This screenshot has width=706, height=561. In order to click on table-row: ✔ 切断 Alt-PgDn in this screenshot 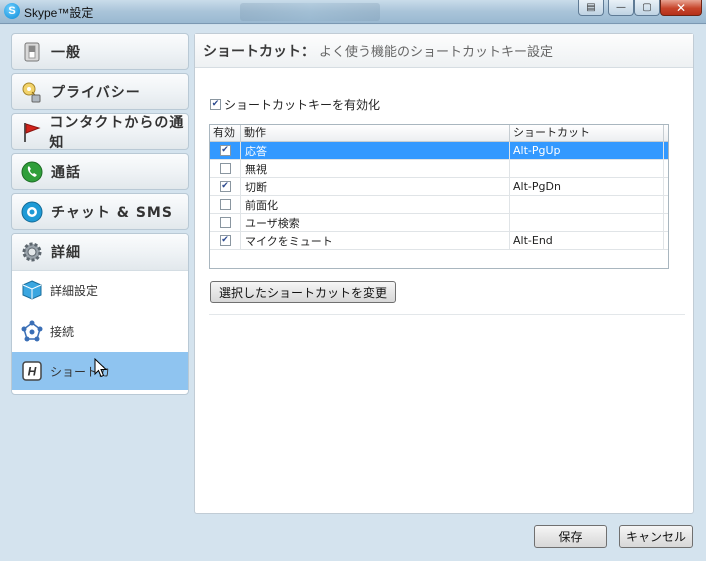, I will do `click(439, 186)`.